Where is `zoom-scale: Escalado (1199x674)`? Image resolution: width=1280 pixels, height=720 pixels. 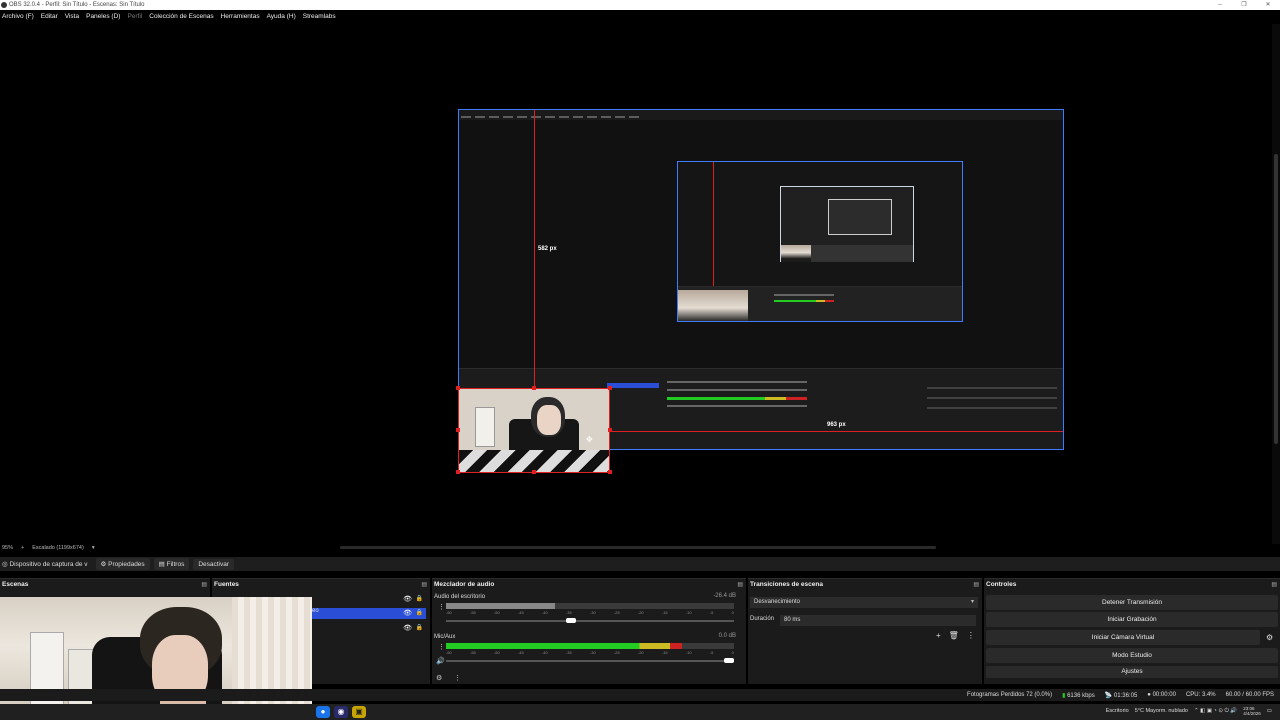
zoom-scale: Escalado (1199x674) is located at coordinates (58, 548).